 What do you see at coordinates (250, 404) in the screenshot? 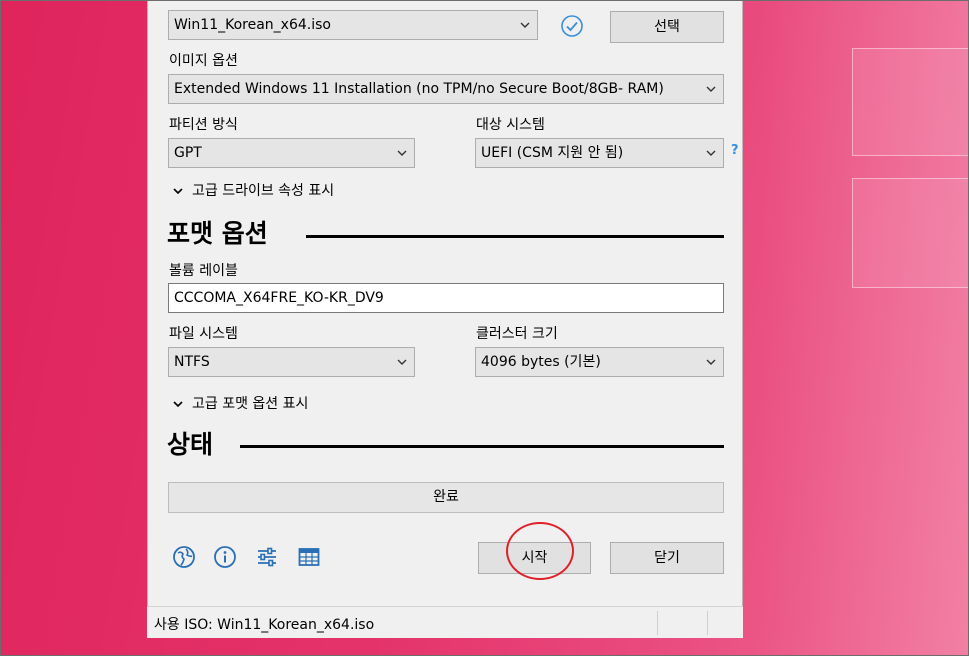
I see `advanced-format-toggle-label: 고급 포맷 옵션 표시` at bounding box center [250, 404].